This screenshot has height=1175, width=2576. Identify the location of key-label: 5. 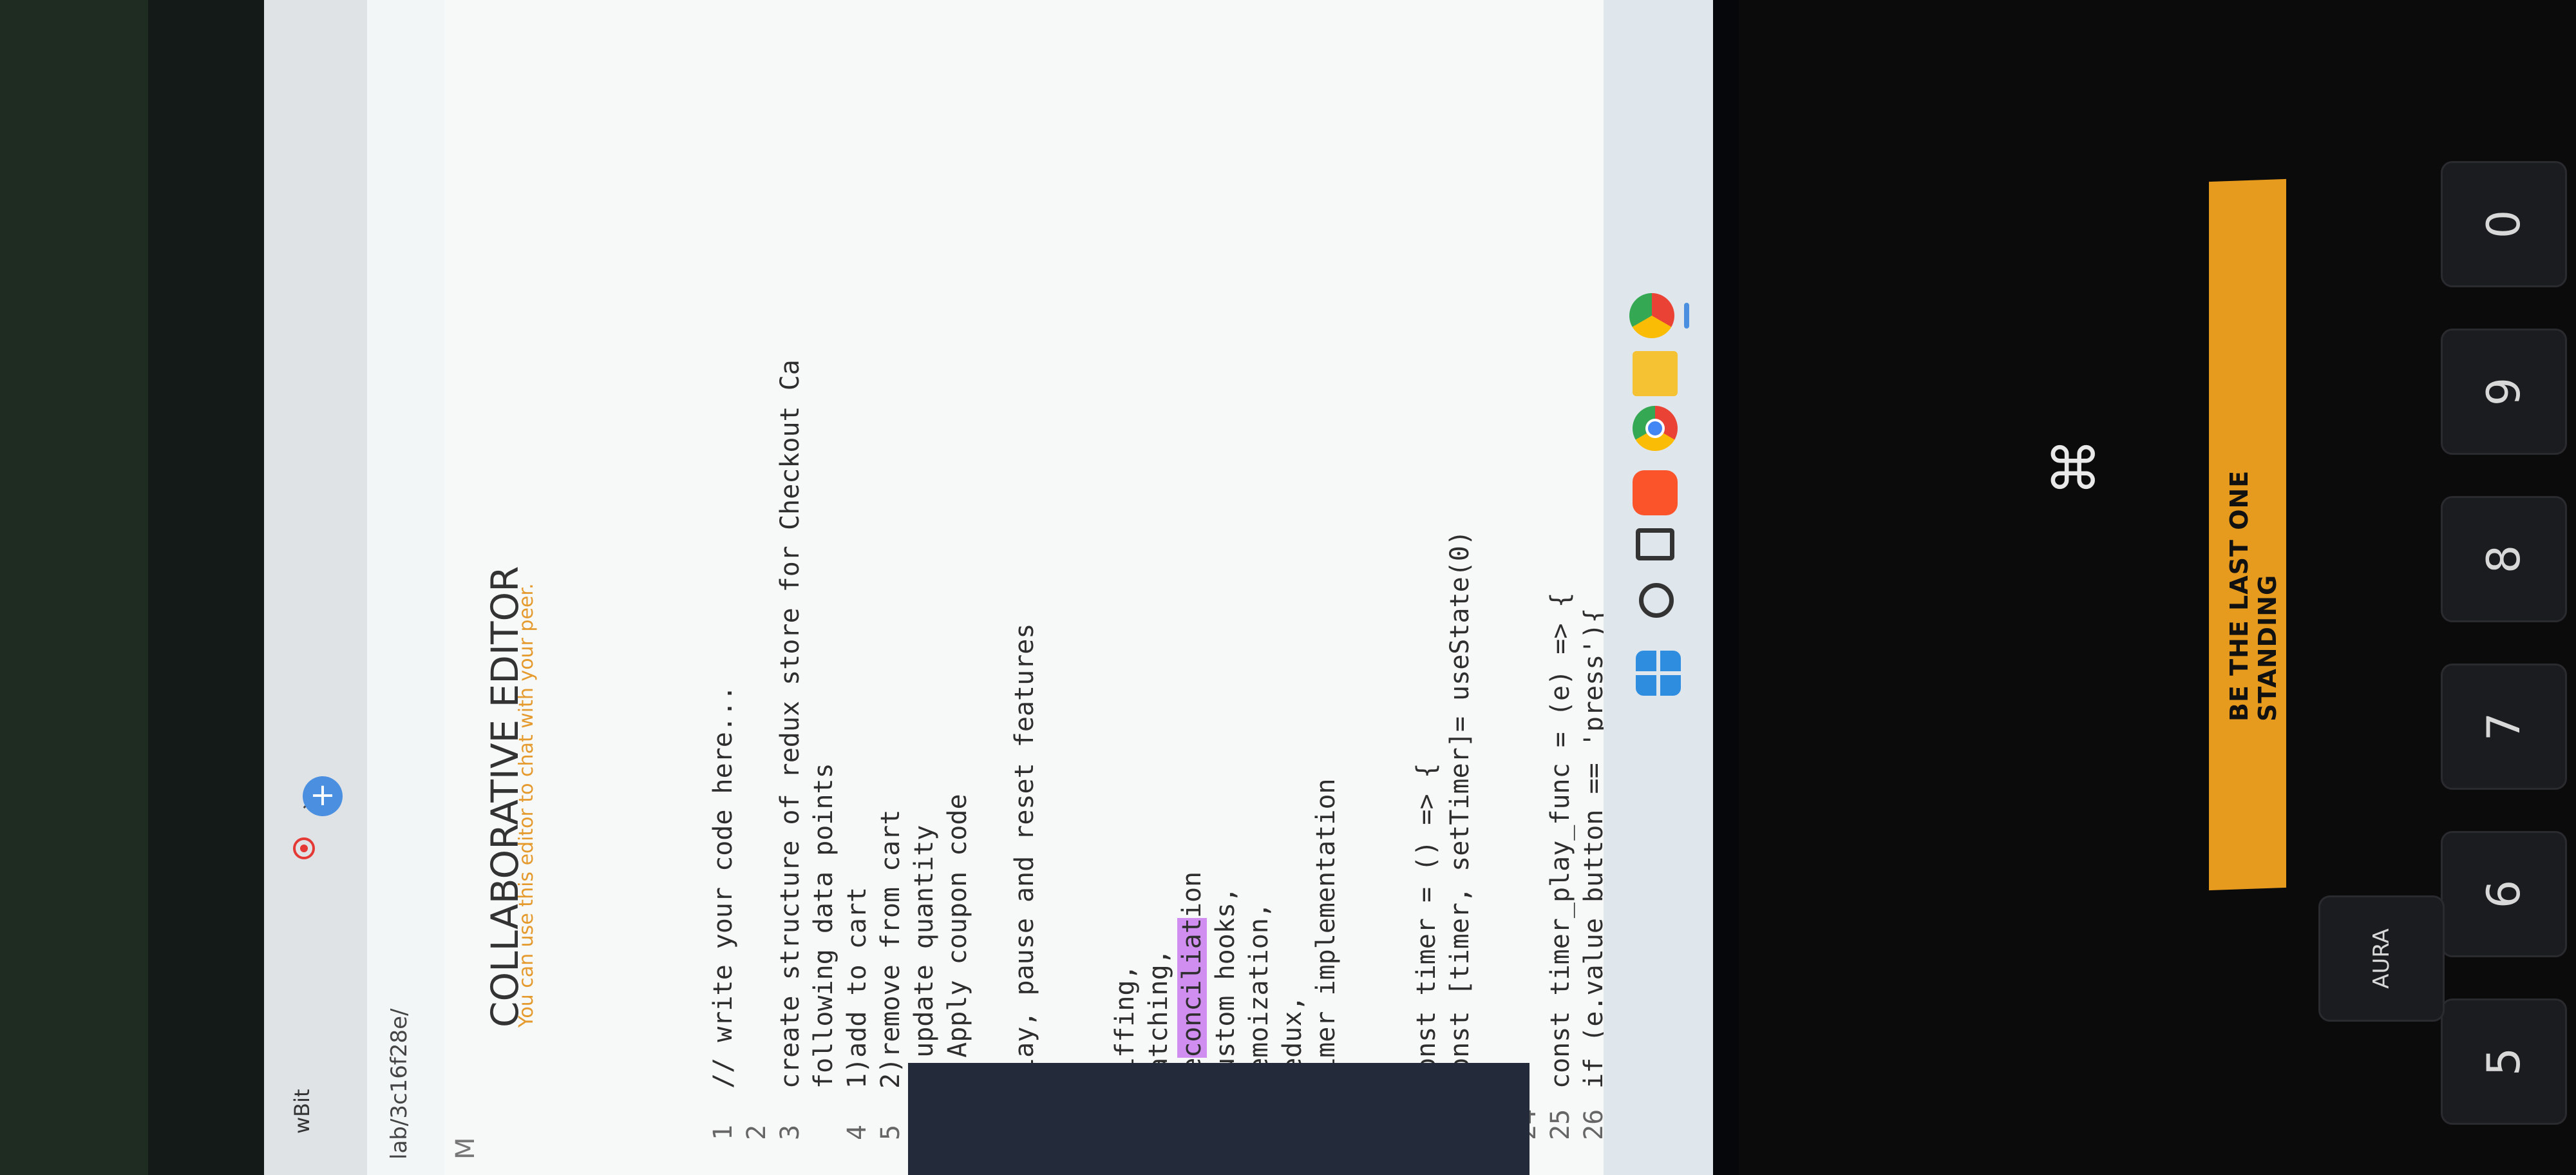
(2503, 1061).